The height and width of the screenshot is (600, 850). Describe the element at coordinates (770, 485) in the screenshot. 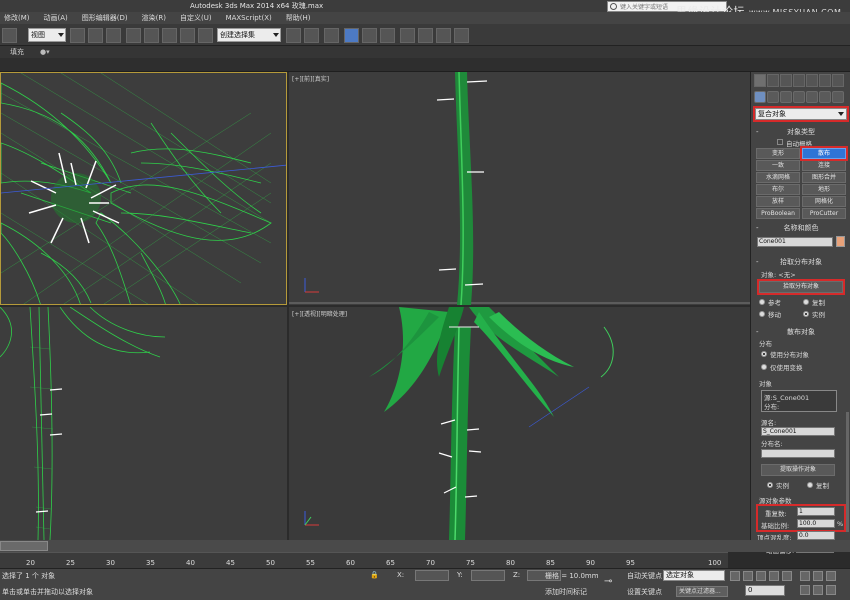

I see `radio-extract-instance` at that location.